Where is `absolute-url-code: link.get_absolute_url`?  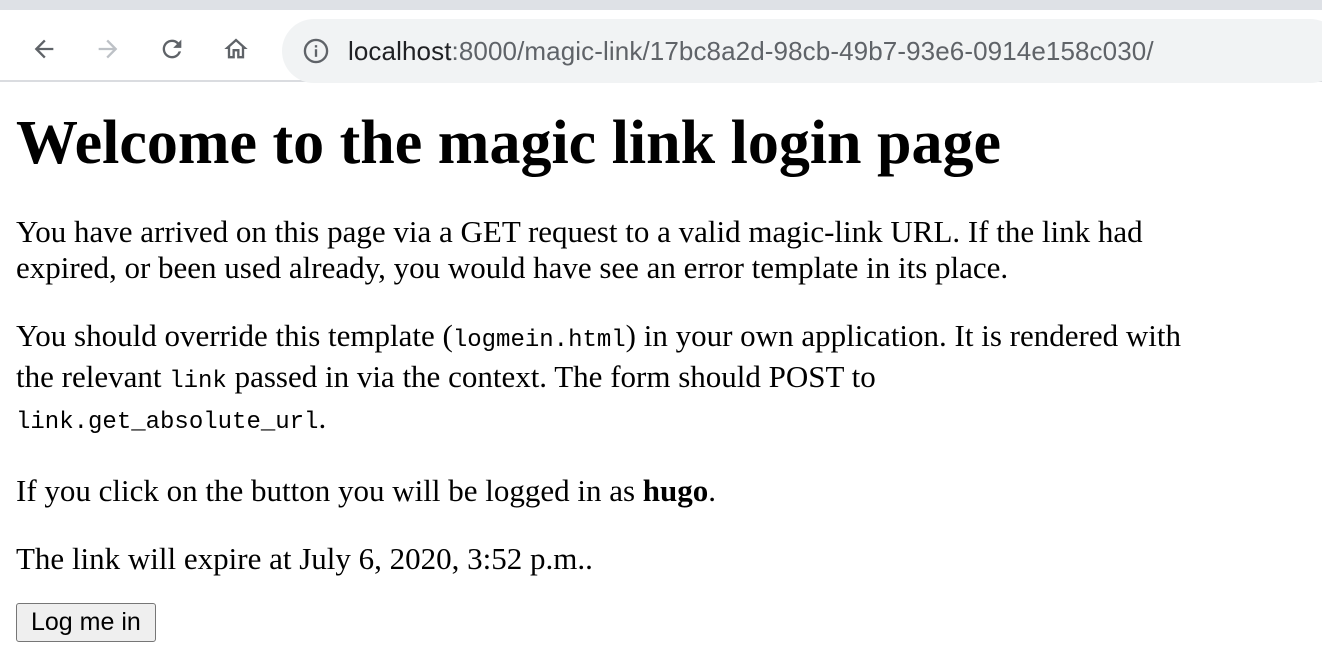 absolute-url-code: link.get_absolute_url is located at coordinates (167, 422).